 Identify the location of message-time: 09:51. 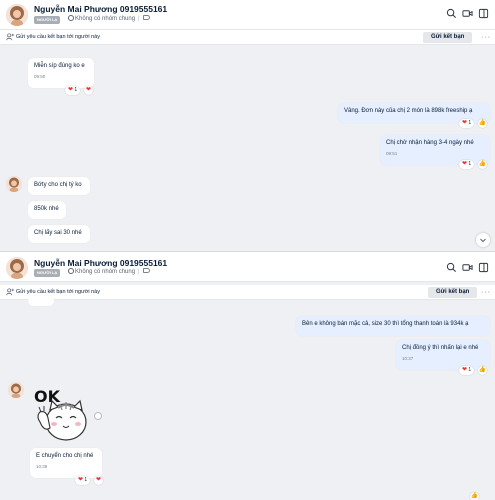
(392, 153).